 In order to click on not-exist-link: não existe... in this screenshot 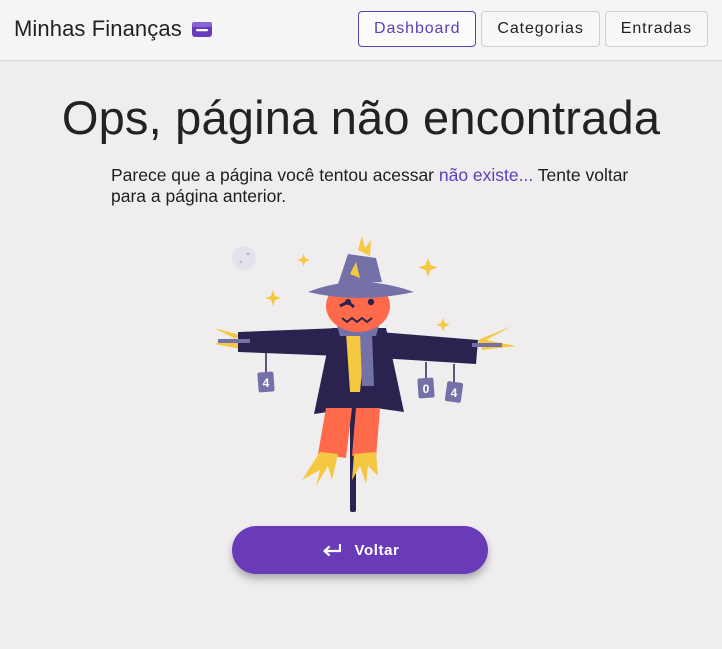, I will do `click(486, 175)`.